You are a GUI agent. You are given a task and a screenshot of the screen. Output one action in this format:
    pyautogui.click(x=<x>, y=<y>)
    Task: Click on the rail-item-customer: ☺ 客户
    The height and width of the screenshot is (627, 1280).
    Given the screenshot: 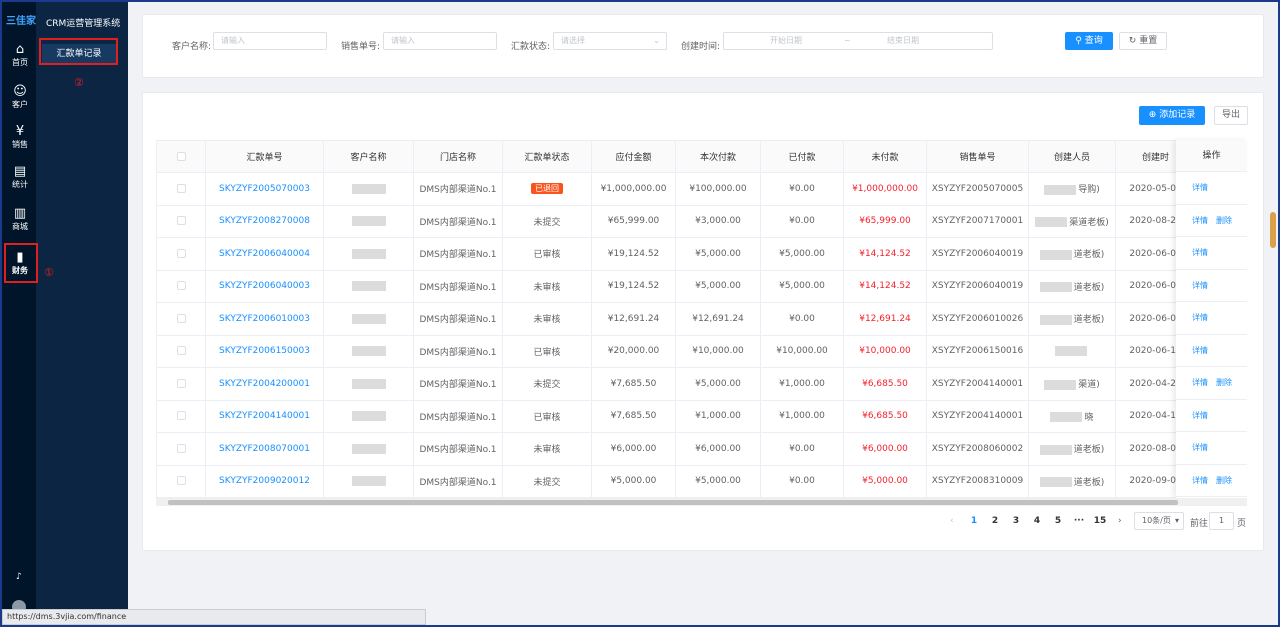 What is the action you would take?
    pyautogui.click(x=20, y=99)
    